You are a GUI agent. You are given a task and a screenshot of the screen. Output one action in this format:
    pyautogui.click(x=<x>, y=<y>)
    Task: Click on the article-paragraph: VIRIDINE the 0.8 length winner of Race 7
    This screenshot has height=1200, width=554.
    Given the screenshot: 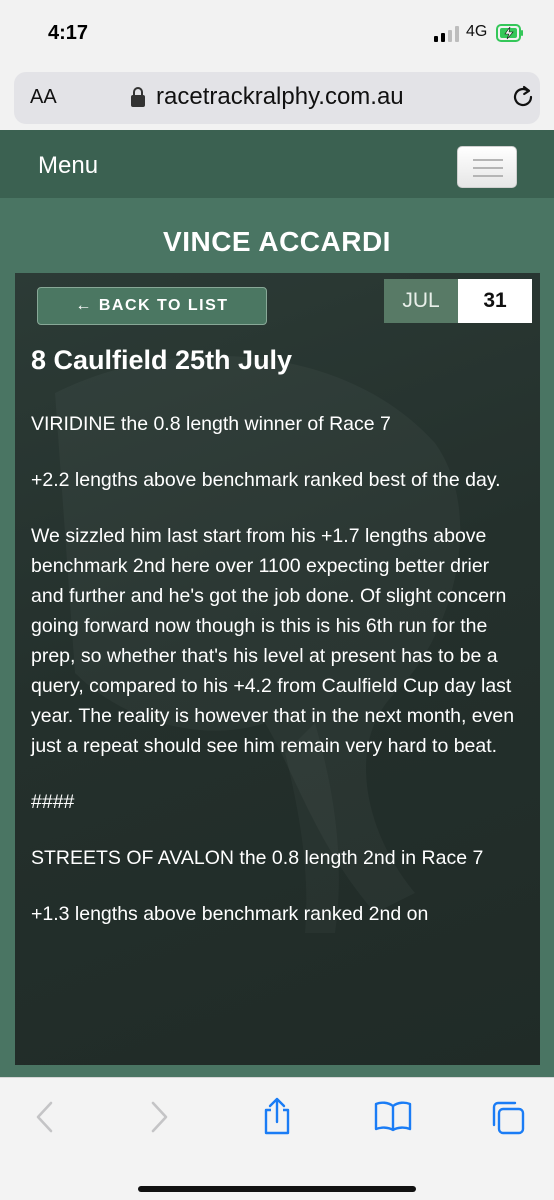 What is the action you would take?
    pyautogui.click(x=211, y=424)
    